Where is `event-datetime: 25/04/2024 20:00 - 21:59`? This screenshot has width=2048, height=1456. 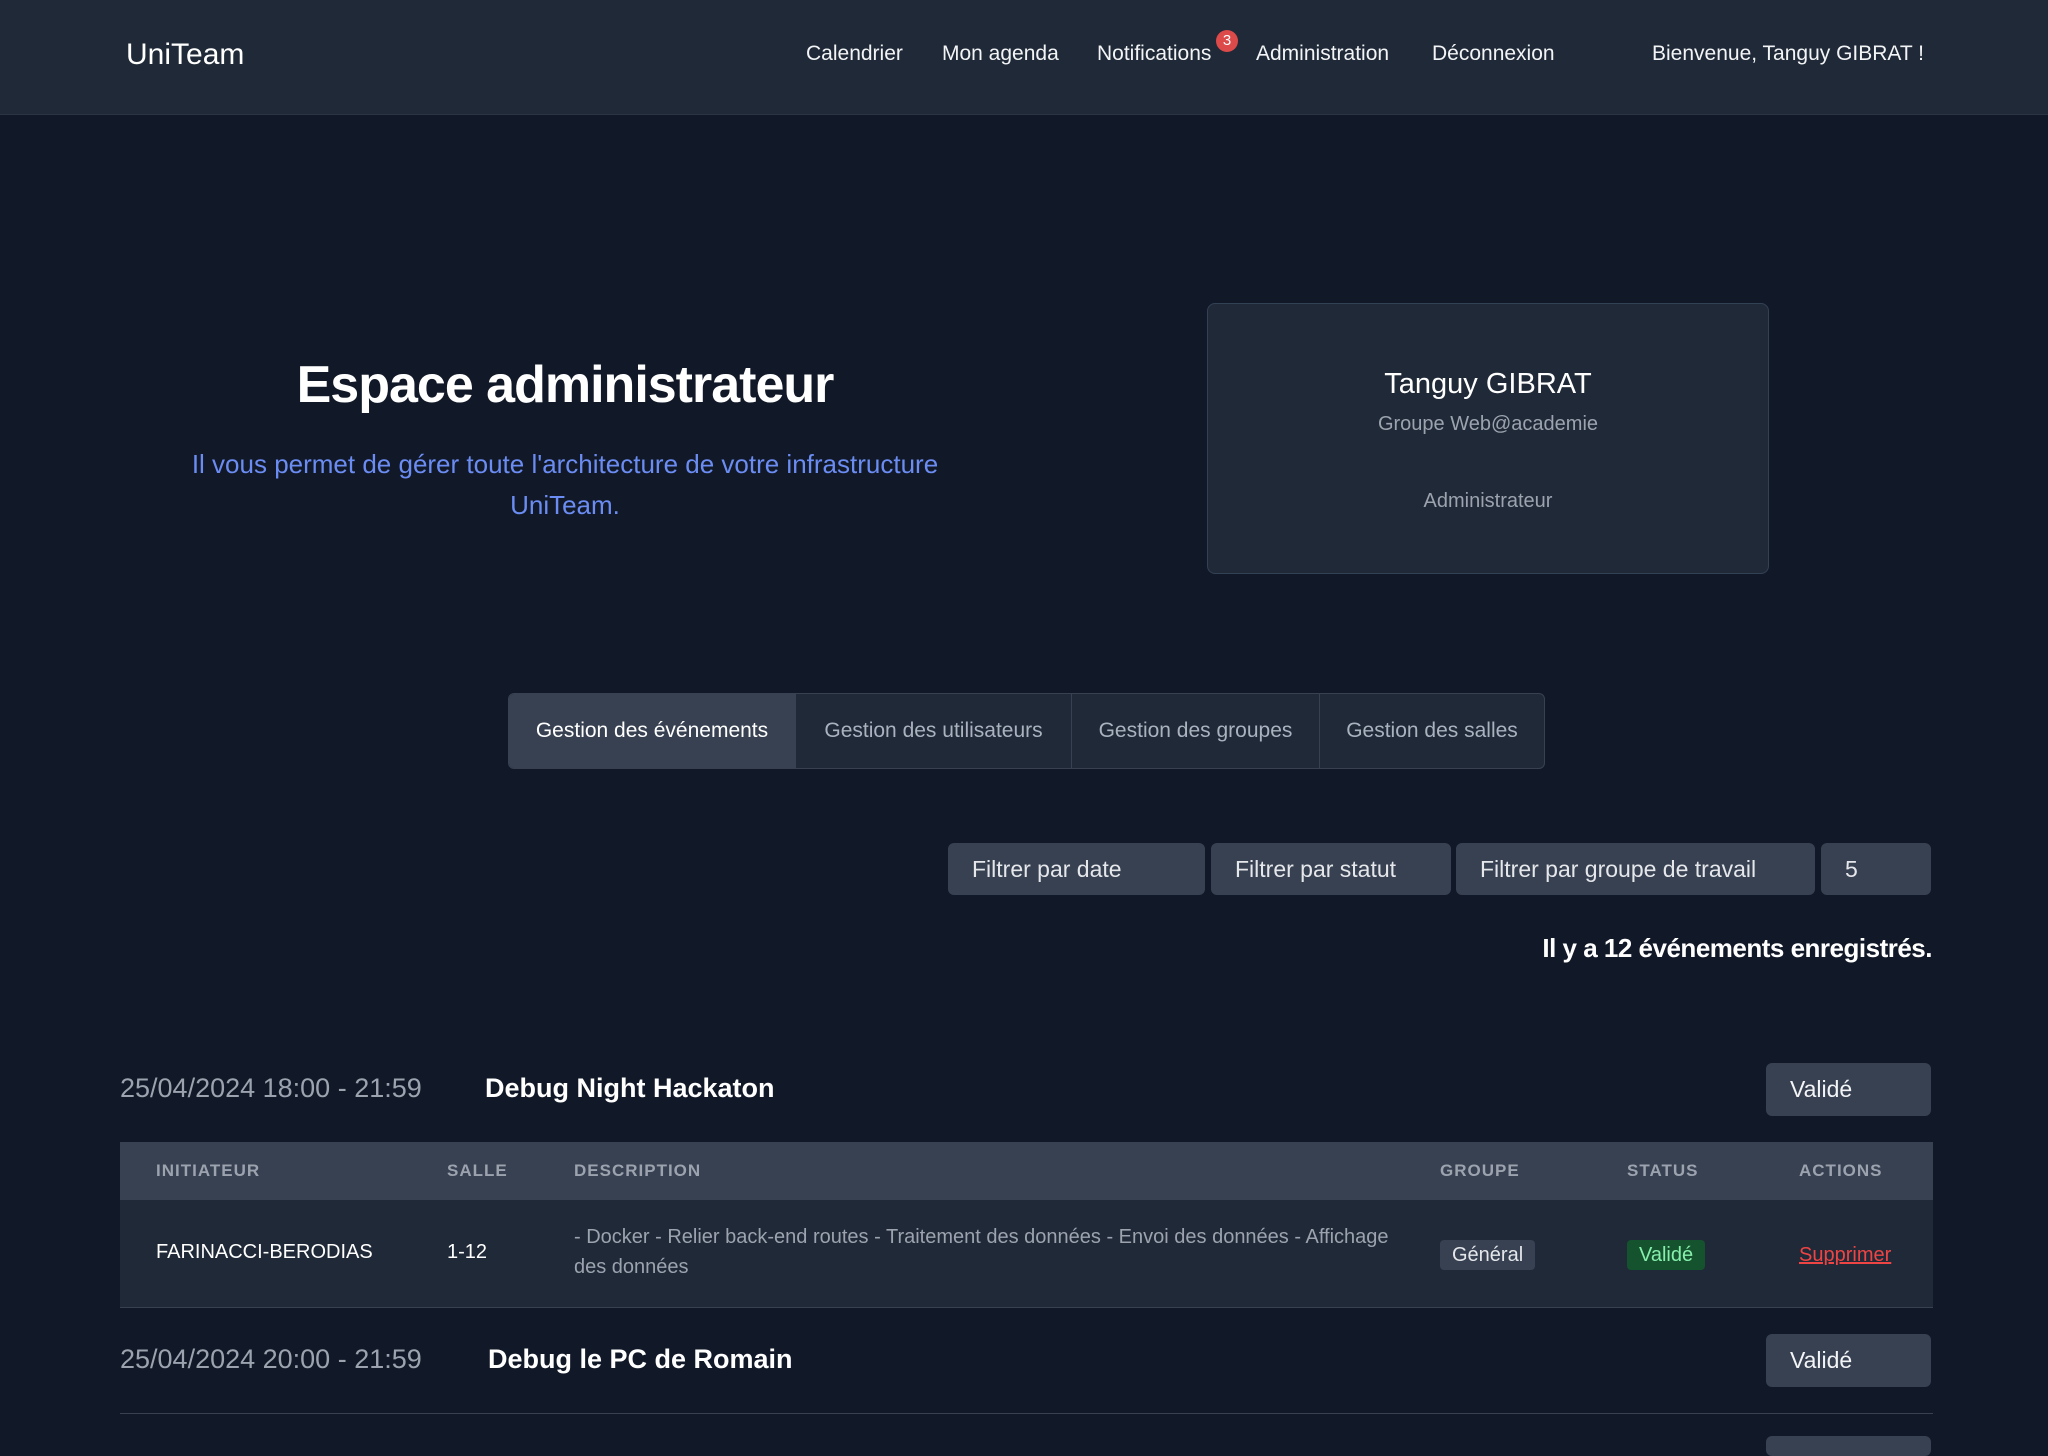 event-datetime: 25/04/2024 20:00 - 21:59 is located at coordinates (271, 1359).